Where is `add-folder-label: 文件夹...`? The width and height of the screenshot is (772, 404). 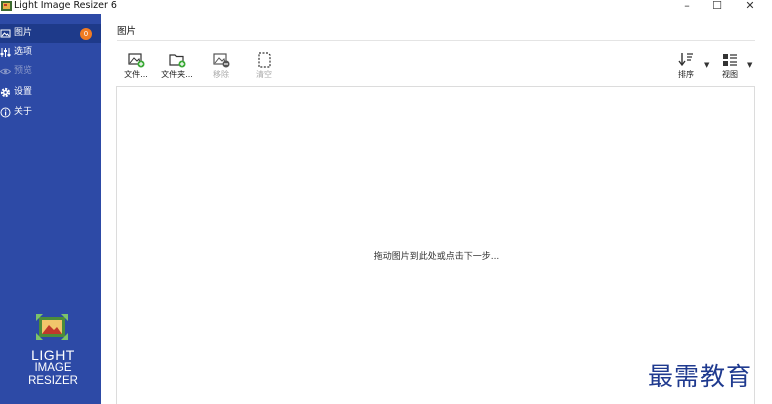 add-folder-label: 文件夹... is located at coordinates (177, 74).